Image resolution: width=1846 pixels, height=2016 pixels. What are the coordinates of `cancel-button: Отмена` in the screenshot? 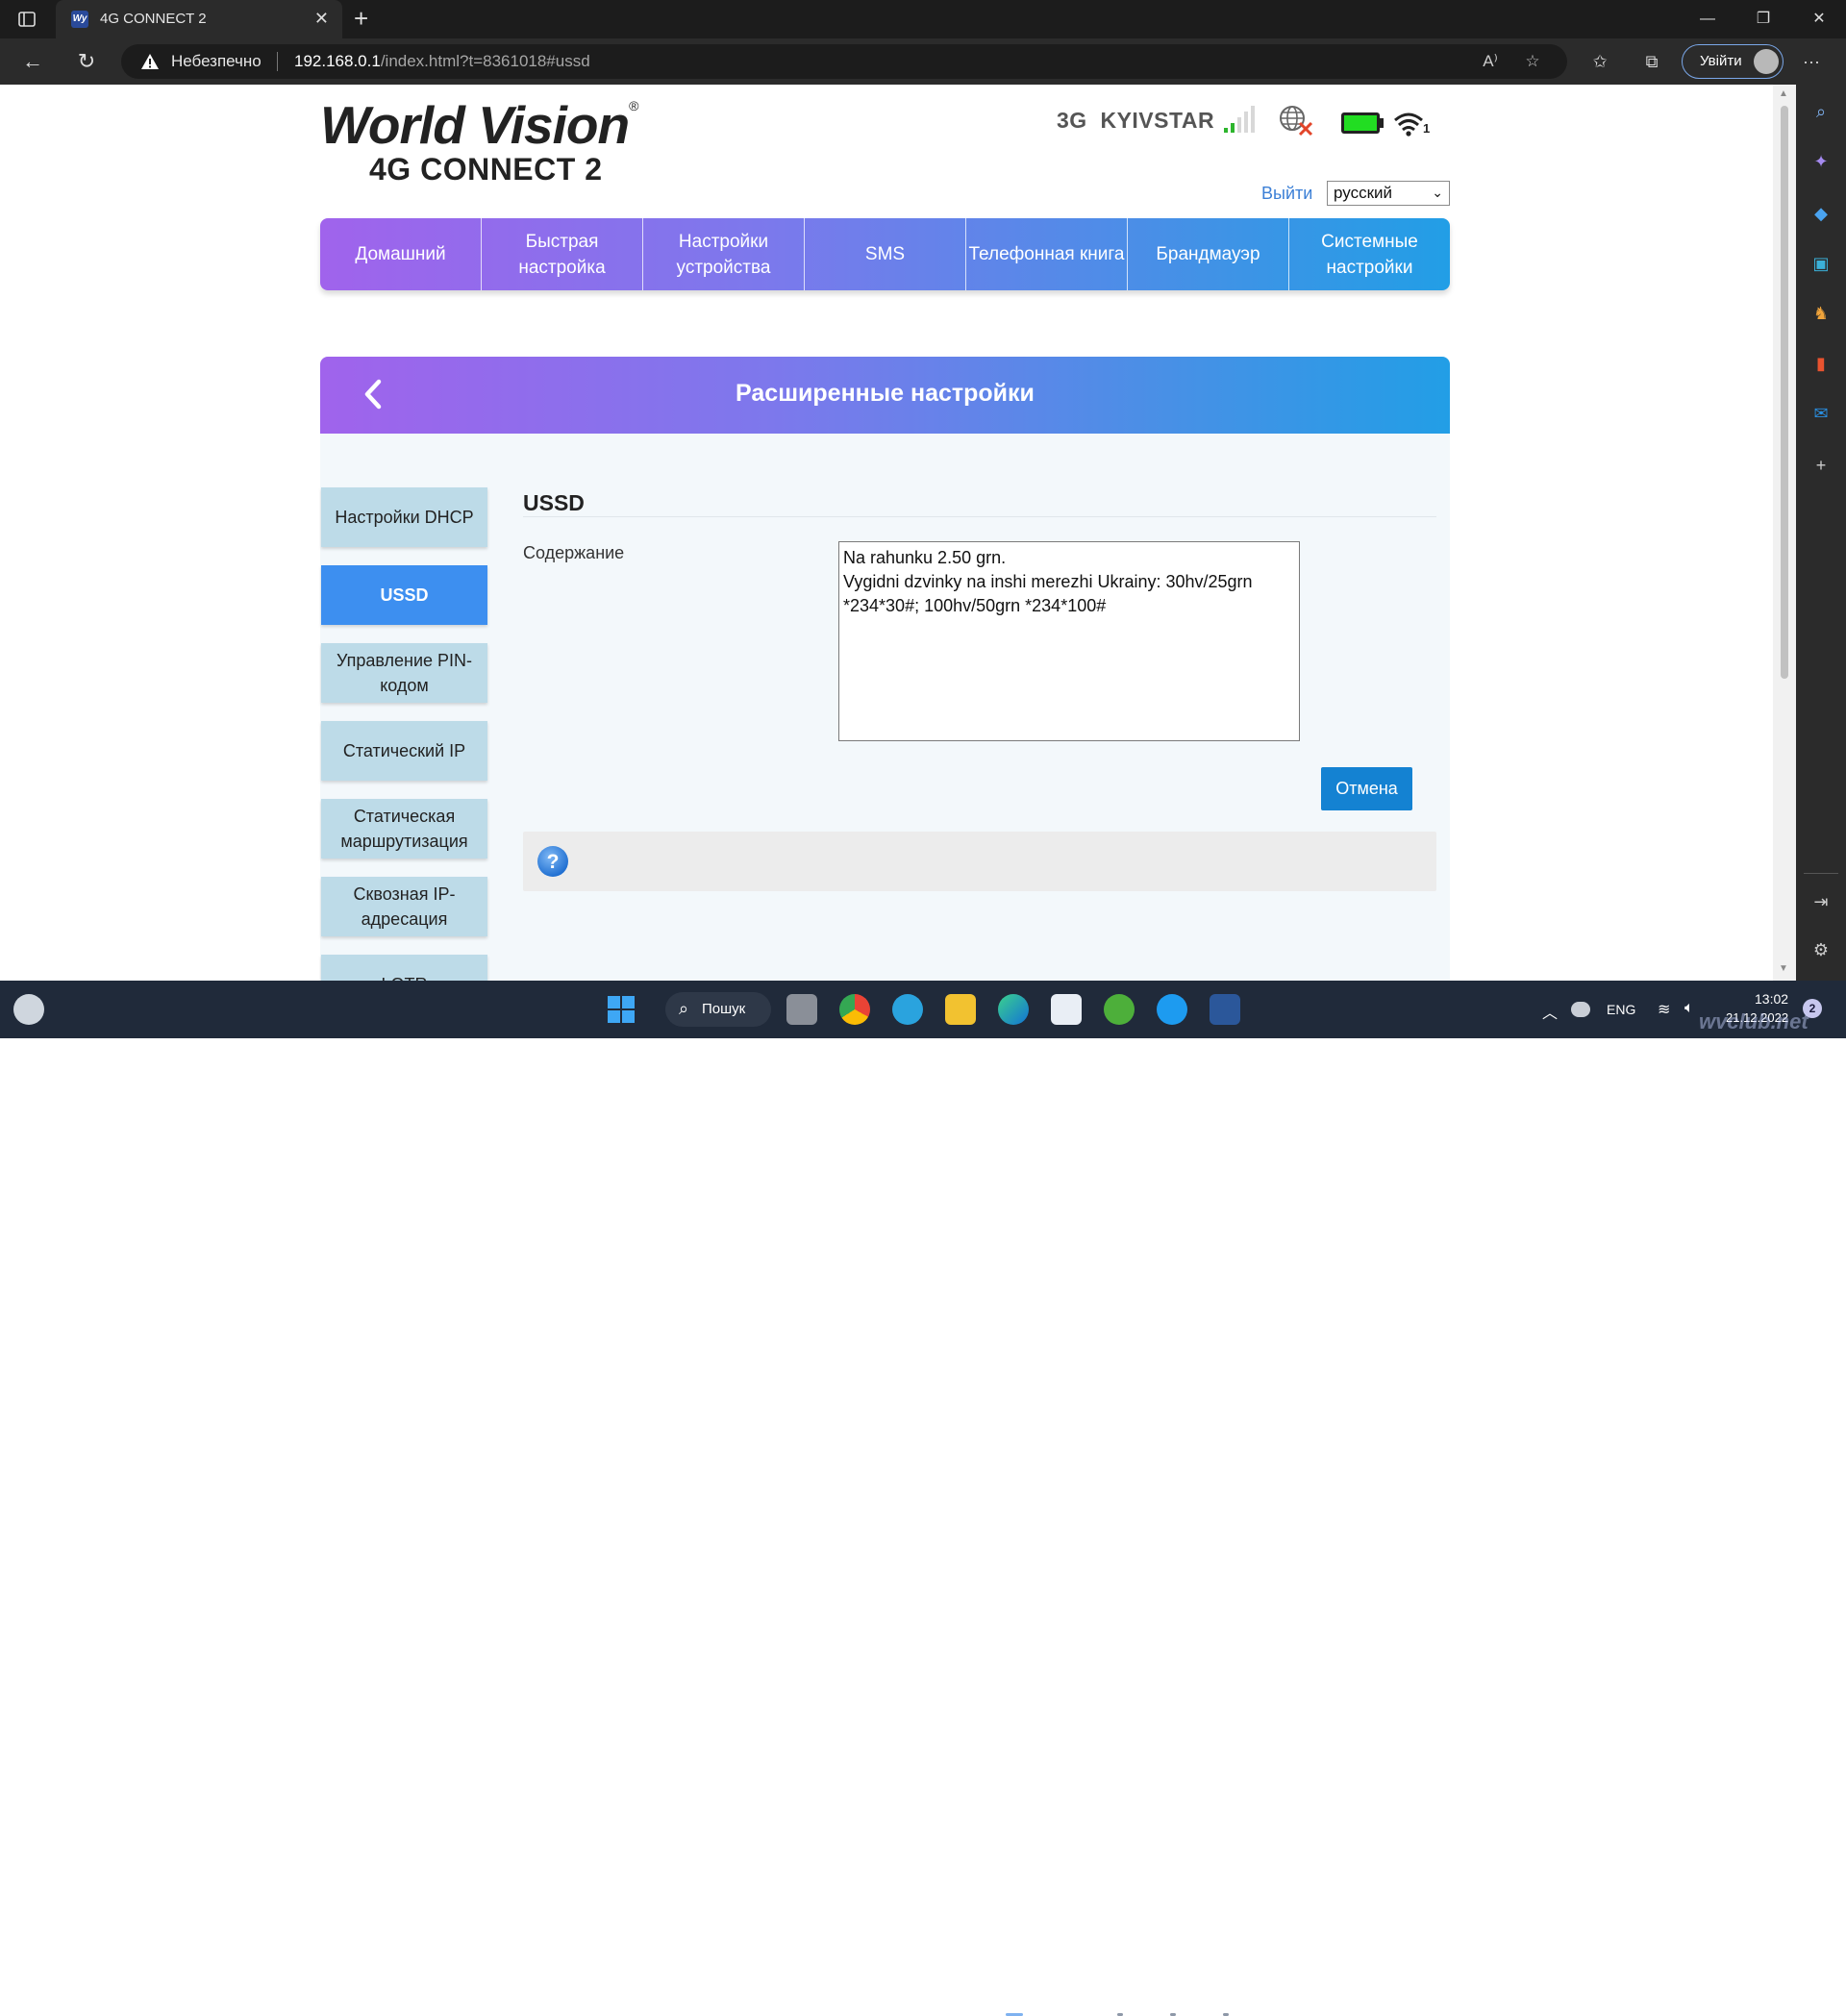 It's located at (1366, 788).